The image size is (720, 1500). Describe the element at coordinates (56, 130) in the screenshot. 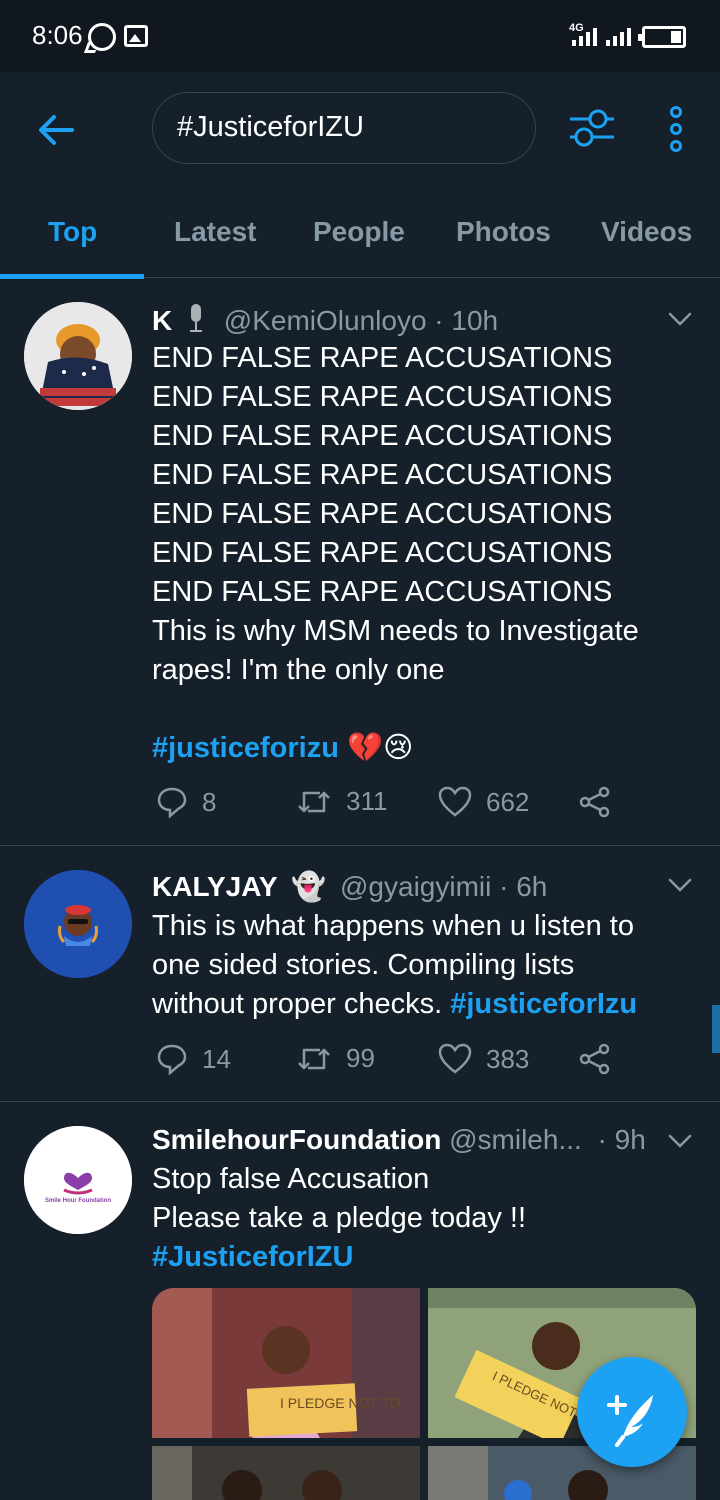

I see `back-arrow-icon` at that location.